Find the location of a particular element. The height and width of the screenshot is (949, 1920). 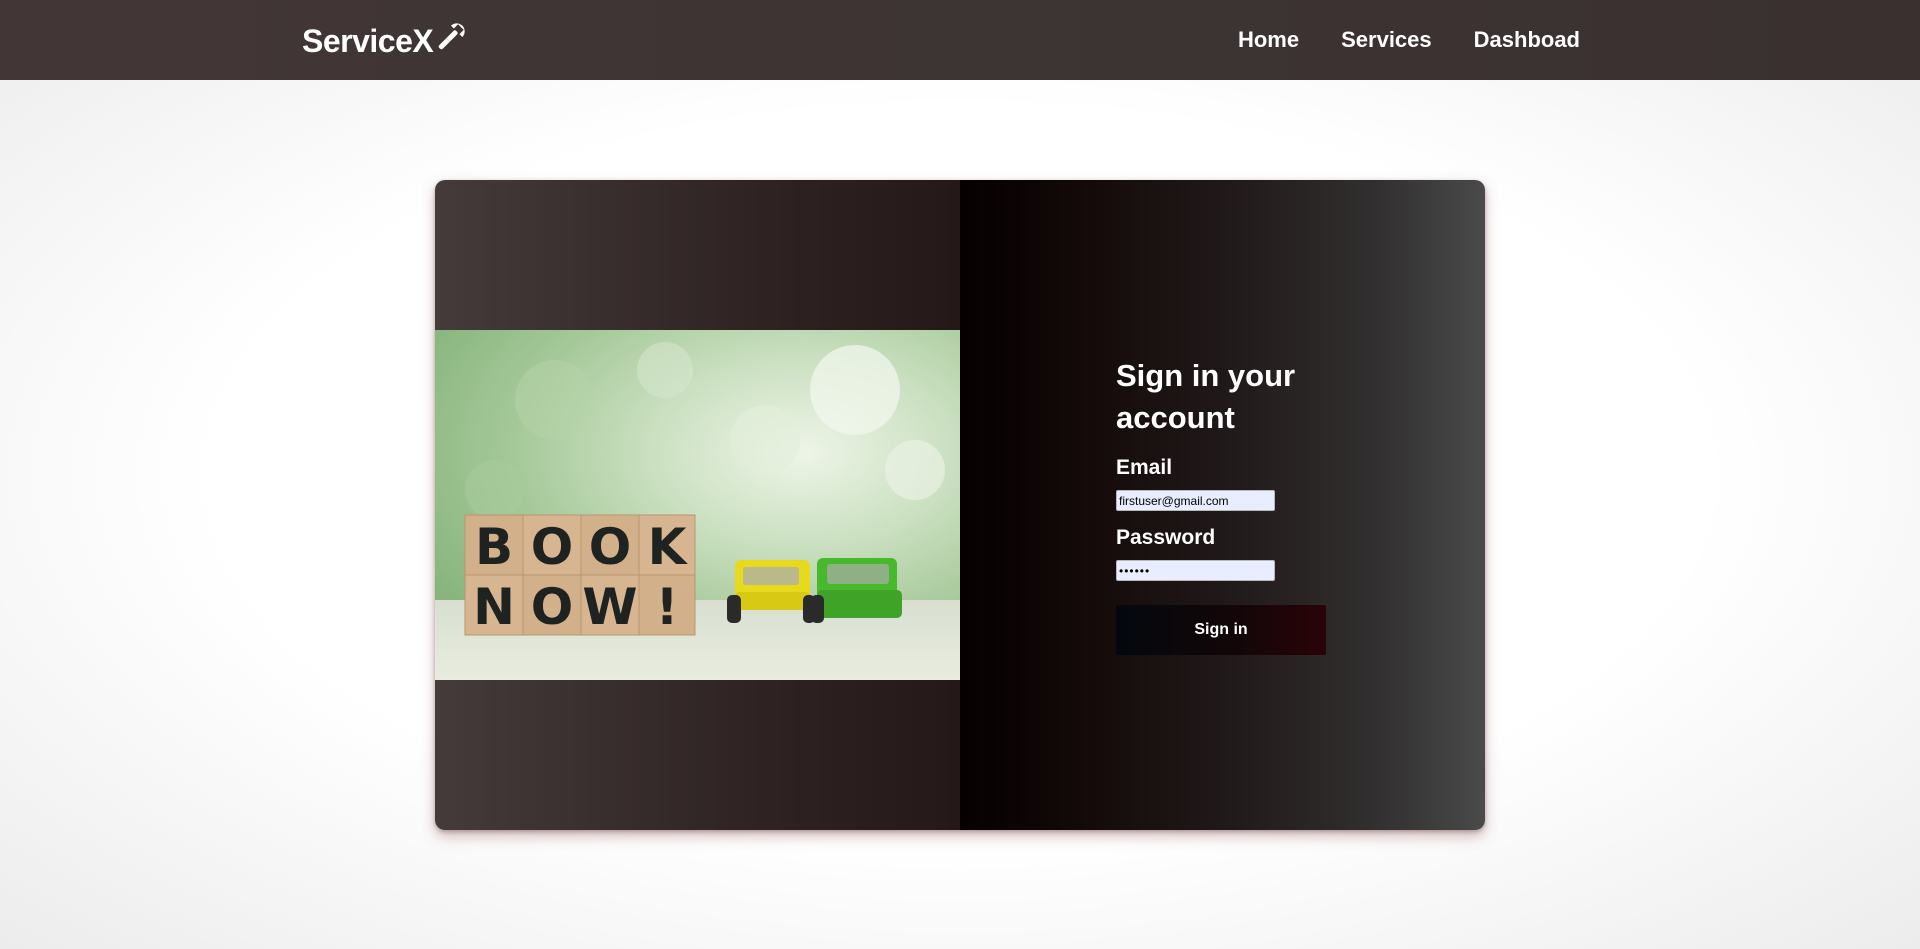

password-label: Password is located at coordinates (1166, 537).